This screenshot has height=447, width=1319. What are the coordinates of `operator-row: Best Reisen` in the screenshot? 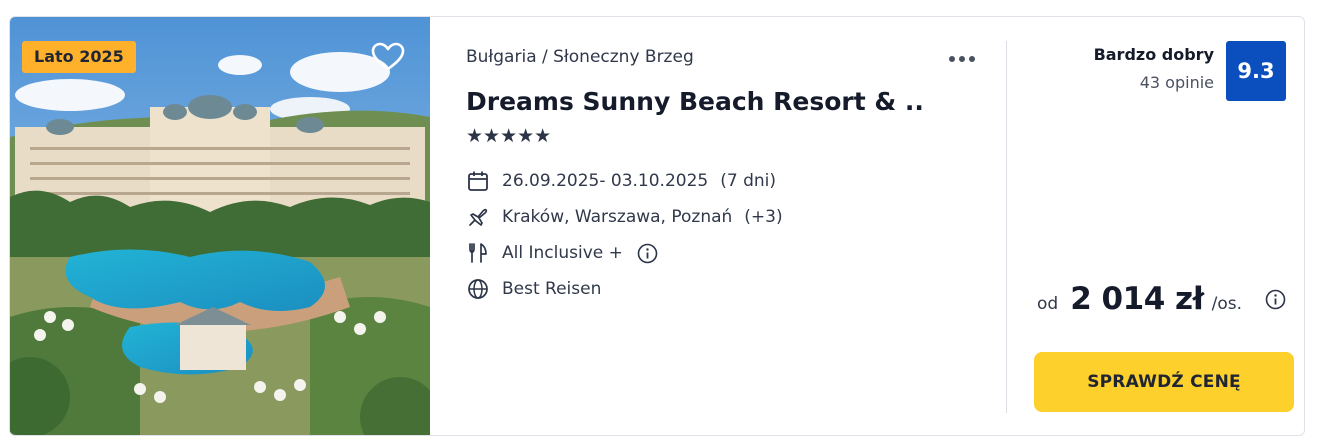 It's located at (533, 289).